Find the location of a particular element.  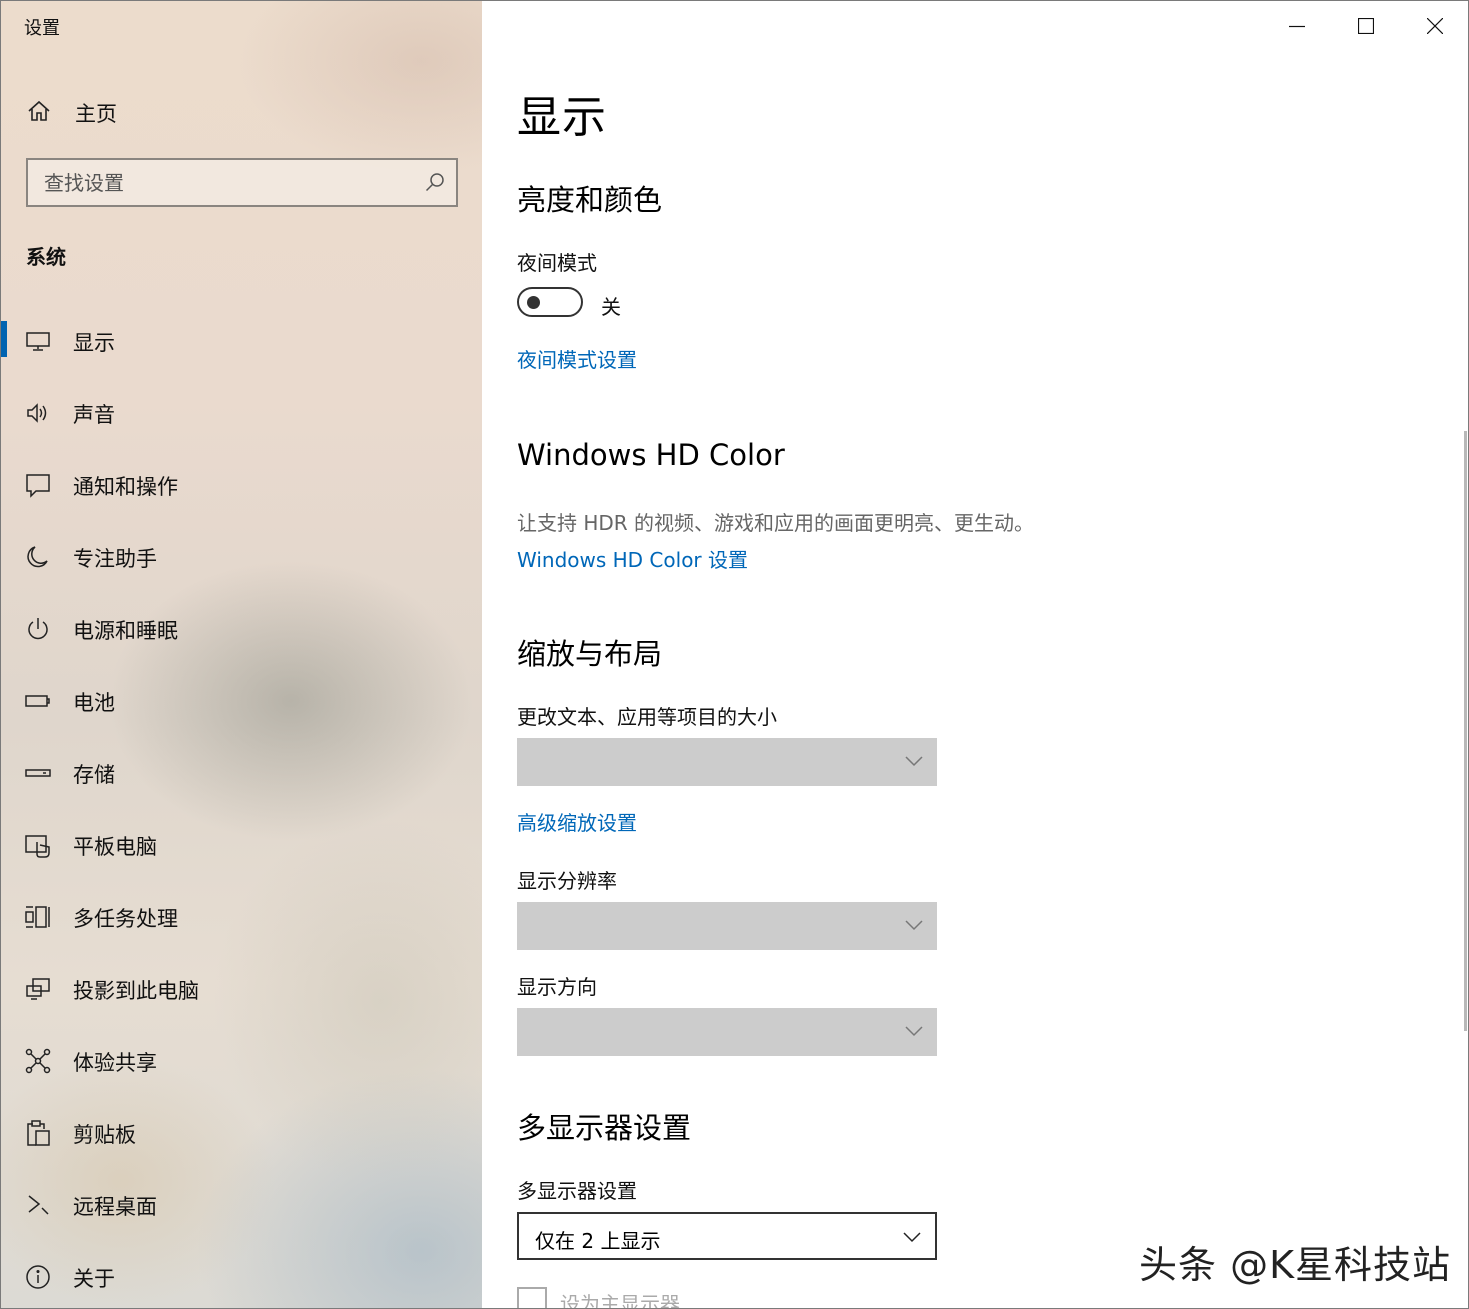

night-mode-label: 夜间模式 is located at coordinates (557, 263).